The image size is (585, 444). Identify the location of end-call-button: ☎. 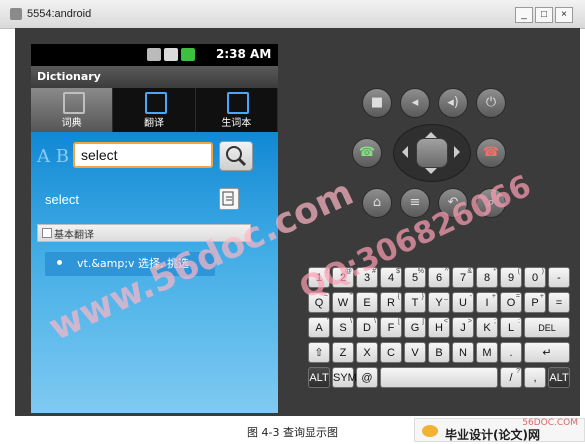
(491, 153).